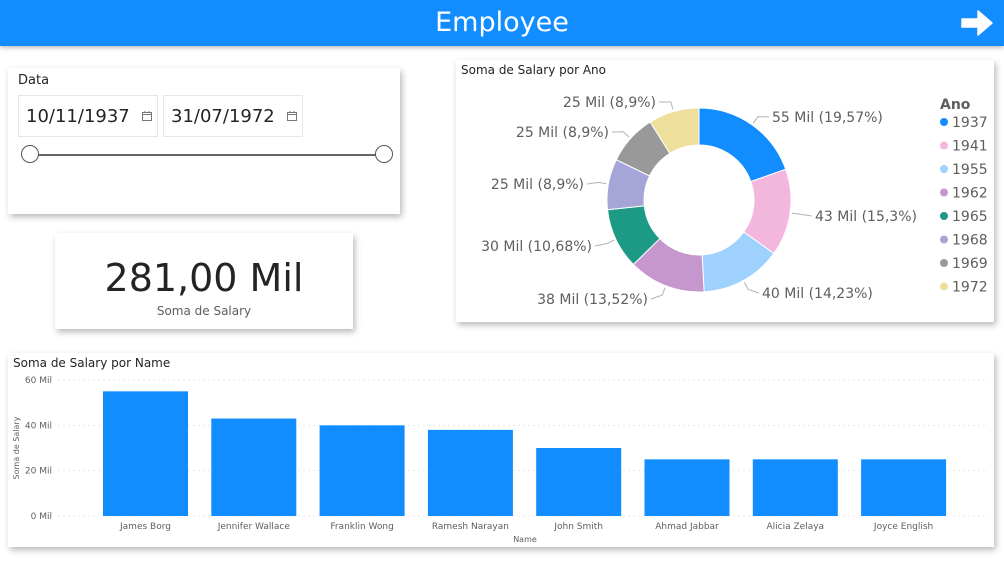 The width and height of the screenshot is (1004, 563). What do you see at coordinates (204, 311) in the screenshot?
I see `kpi-label: Soma de Salary` at bounding box center [204, 311].